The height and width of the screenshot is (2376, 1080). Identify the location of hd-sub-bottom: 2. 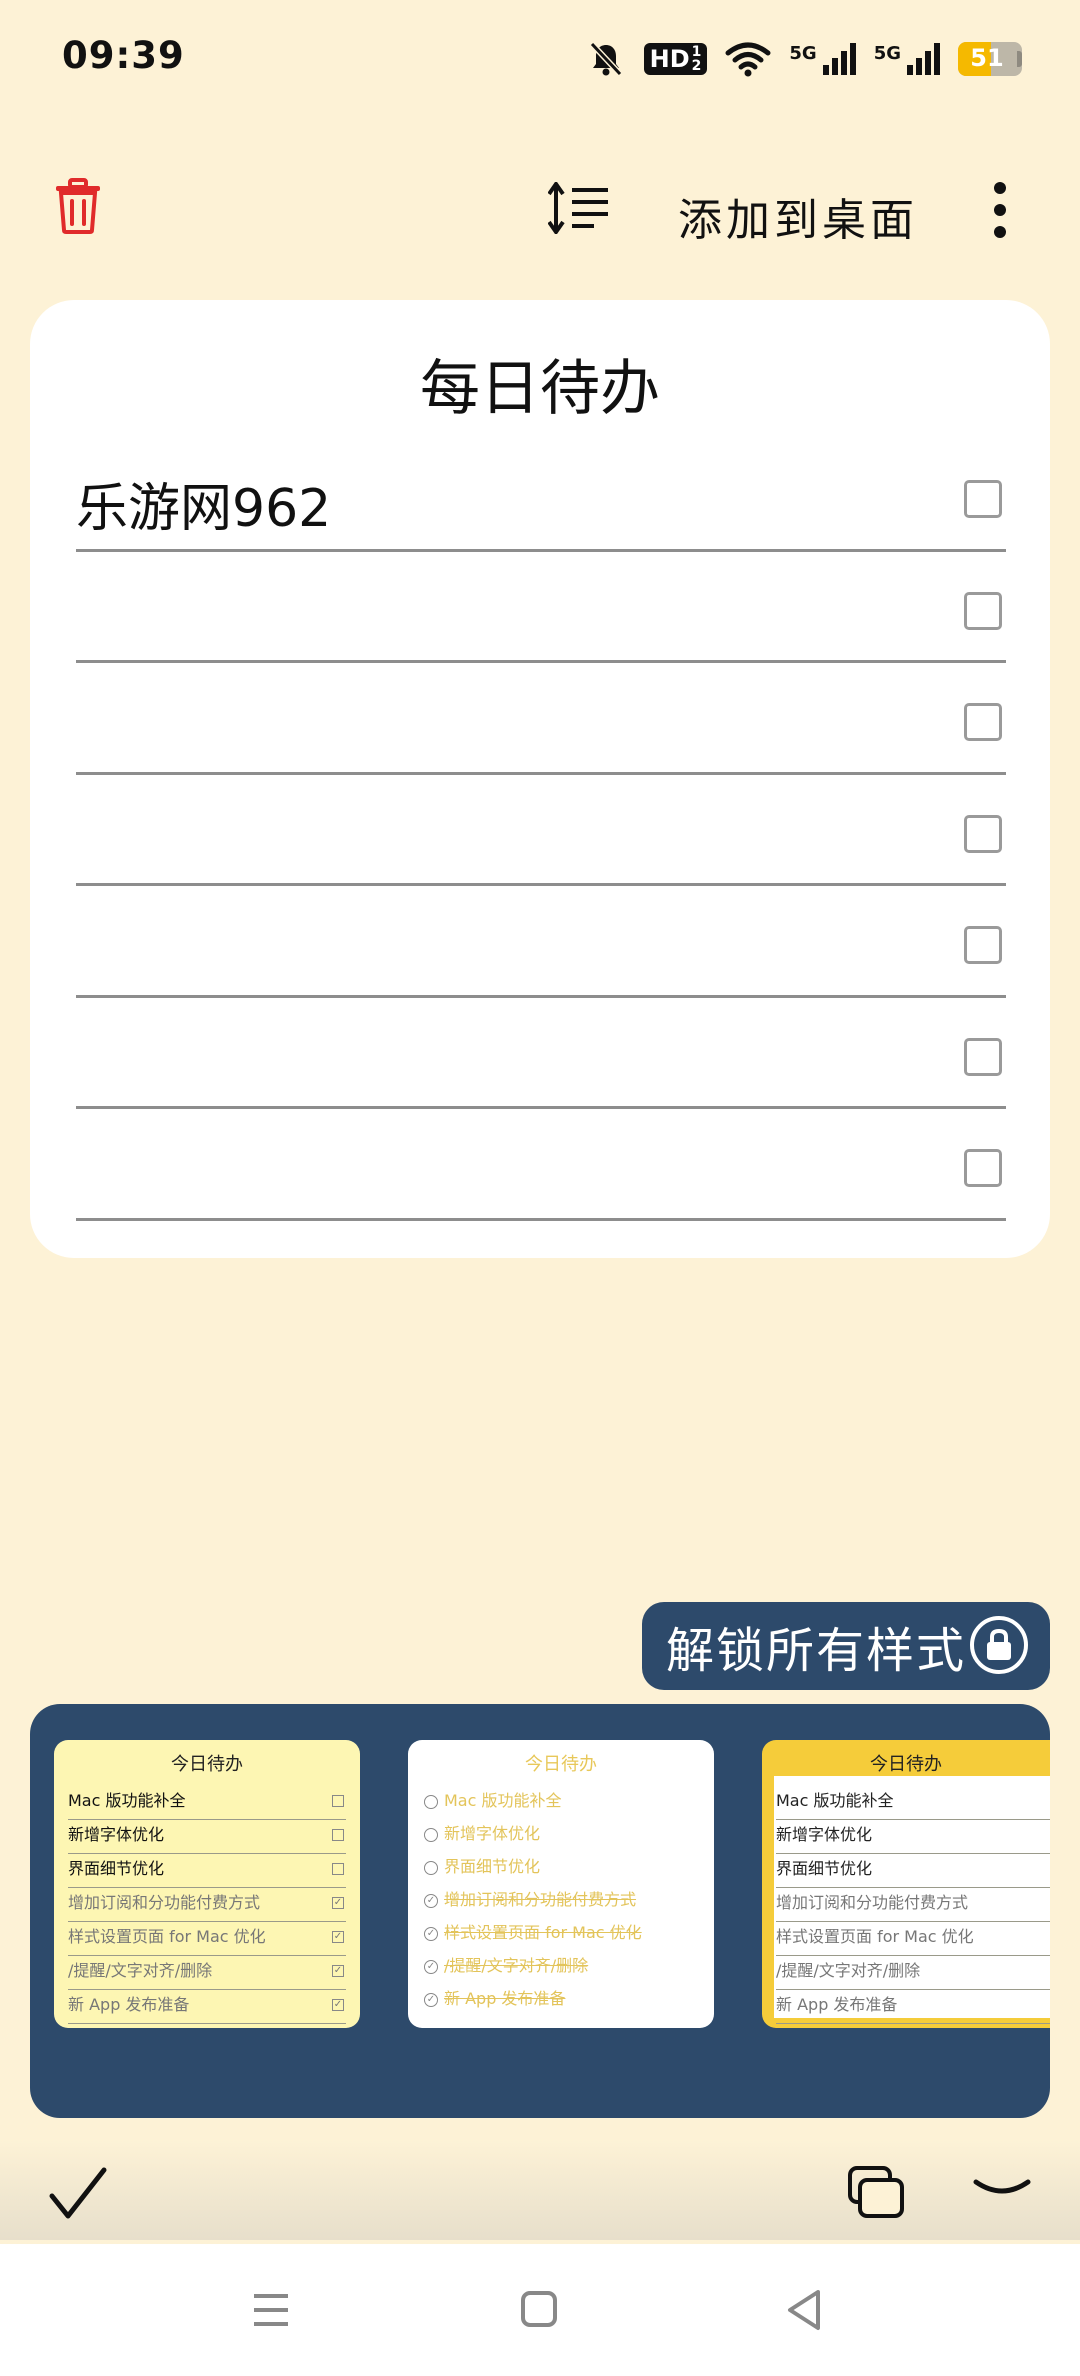
(696, 66).